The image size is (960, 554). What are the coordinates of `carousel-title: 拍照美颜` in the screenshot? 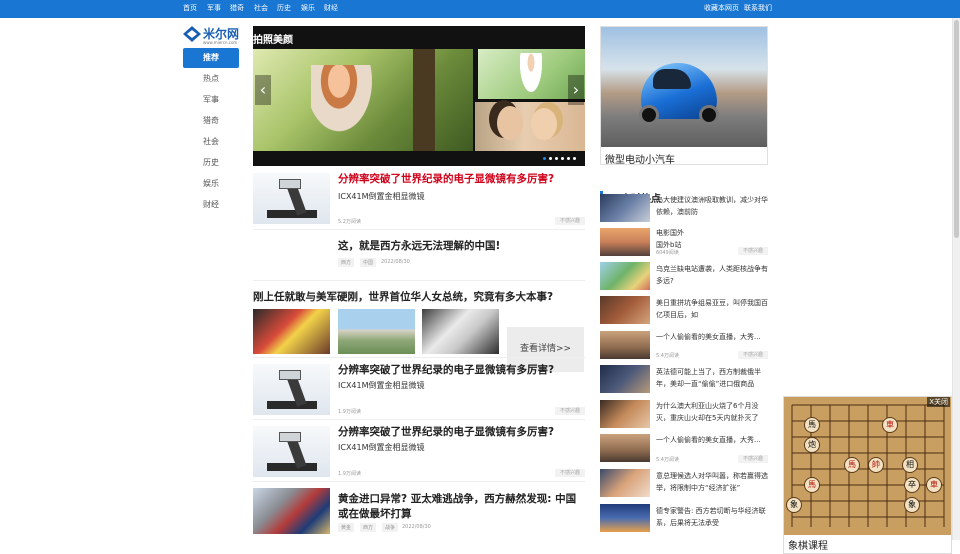 It's located at (273, 40).